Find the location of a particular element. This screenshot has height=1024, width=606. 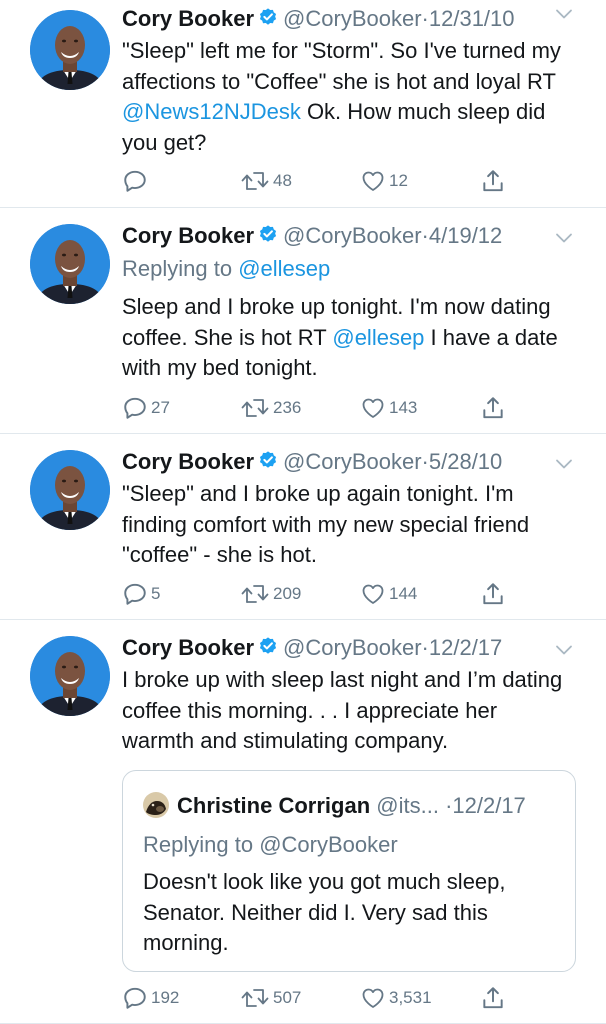

replying-to: Replying to @ellesep is located at coordinates (226, 269).